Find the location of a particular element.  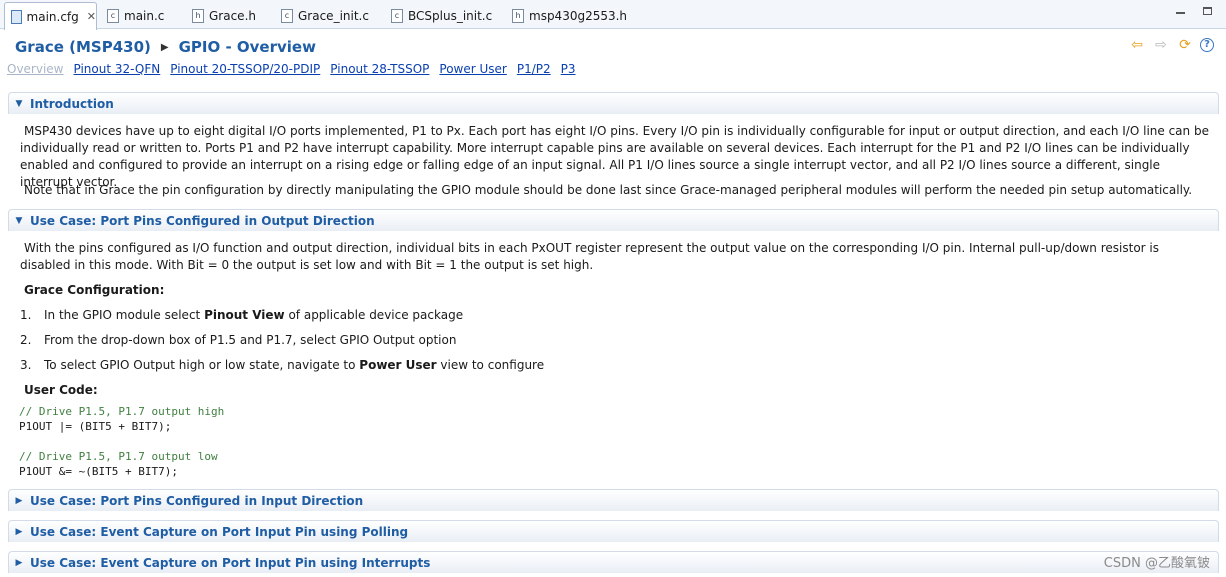

tab-main-cfg: main.cfg ✕ is located at coordinates (50, 16).